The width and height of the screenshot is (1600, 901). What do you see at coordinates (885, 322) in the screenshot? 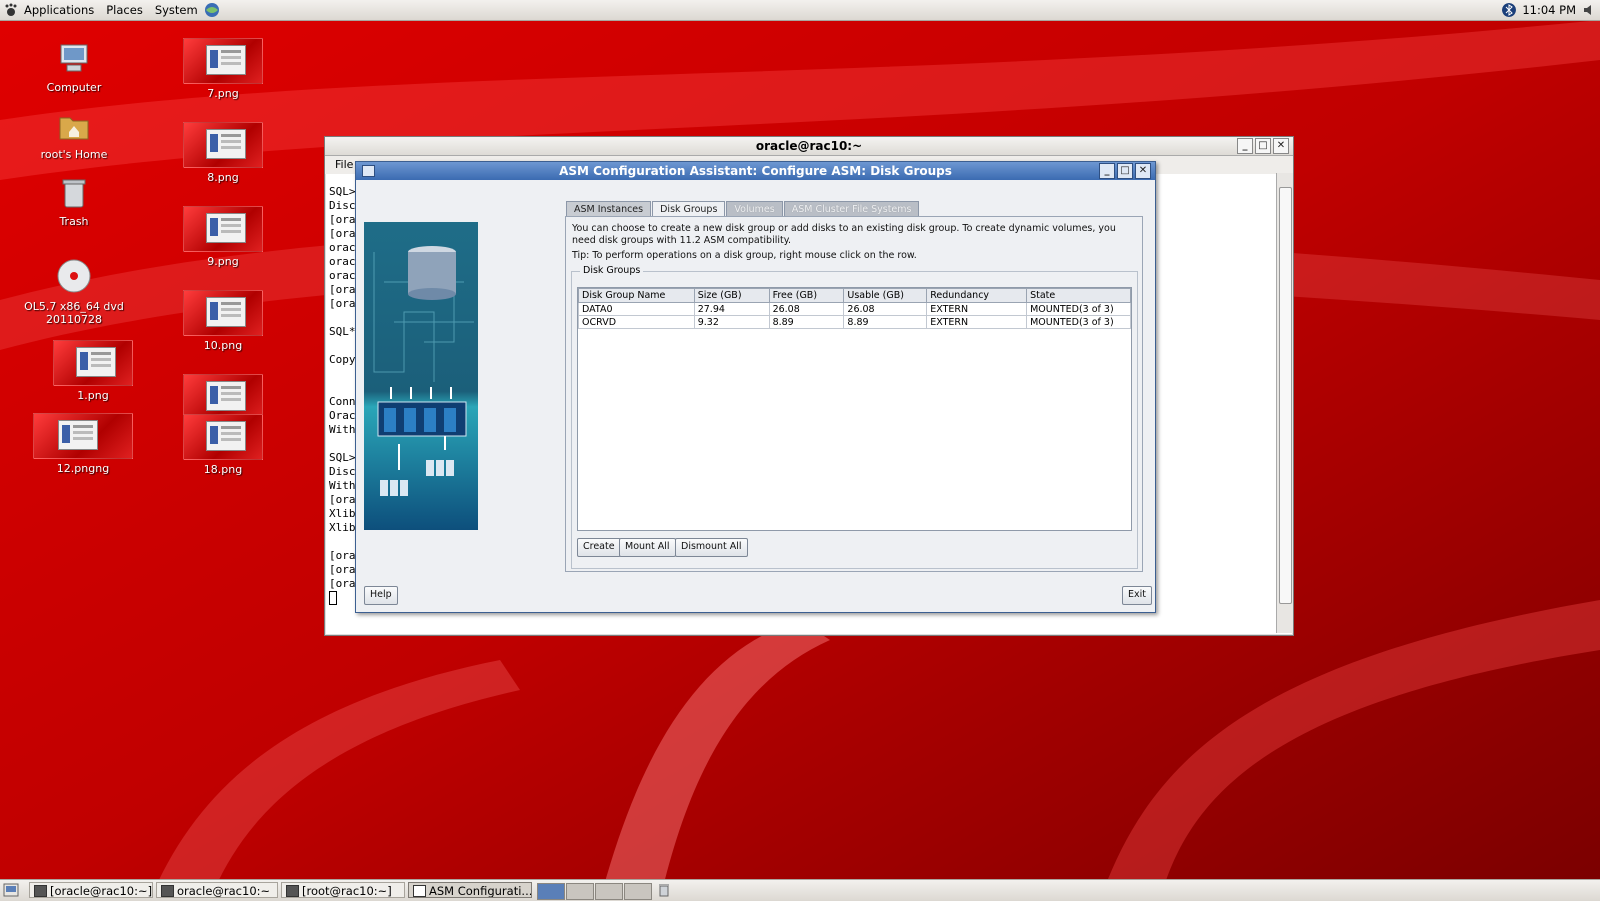
I see `cell-usable: 8.89` at bounding box center [885, 322].